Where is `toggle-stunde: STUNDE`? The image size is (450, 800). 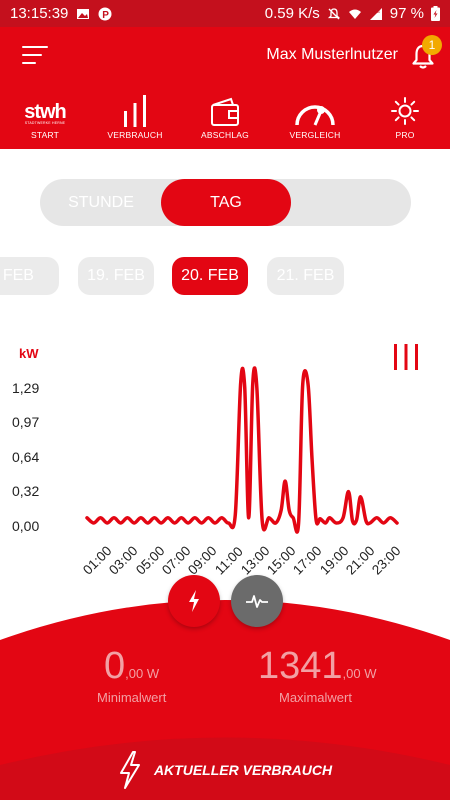 toggle-stunde: STUNDE is located at coordinates (101, 202).